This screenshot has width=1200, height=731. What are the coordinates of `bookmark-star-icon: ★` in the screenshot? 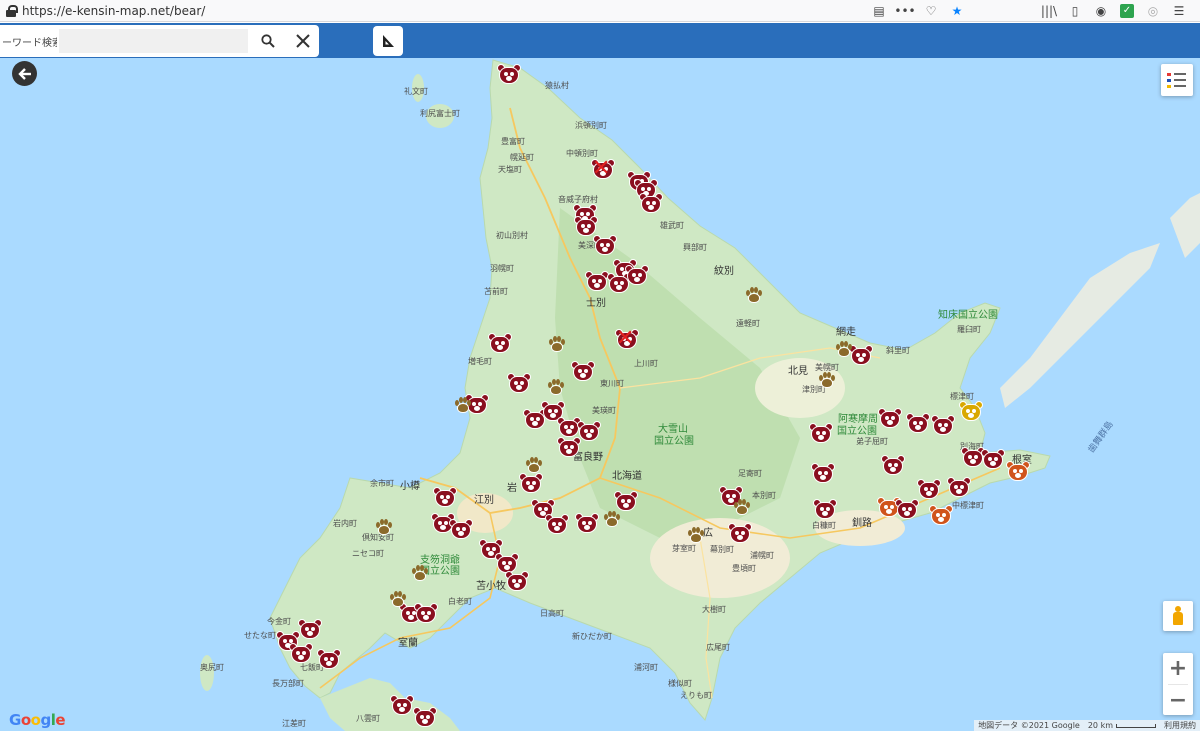 It's located at (957, 11).